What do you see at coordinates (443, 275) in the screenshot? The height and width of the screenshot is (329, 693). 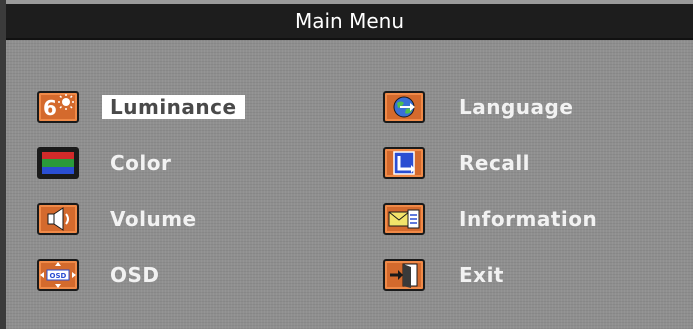 I see `menu-item-exit: Exit` at bounding box center [443, 275].